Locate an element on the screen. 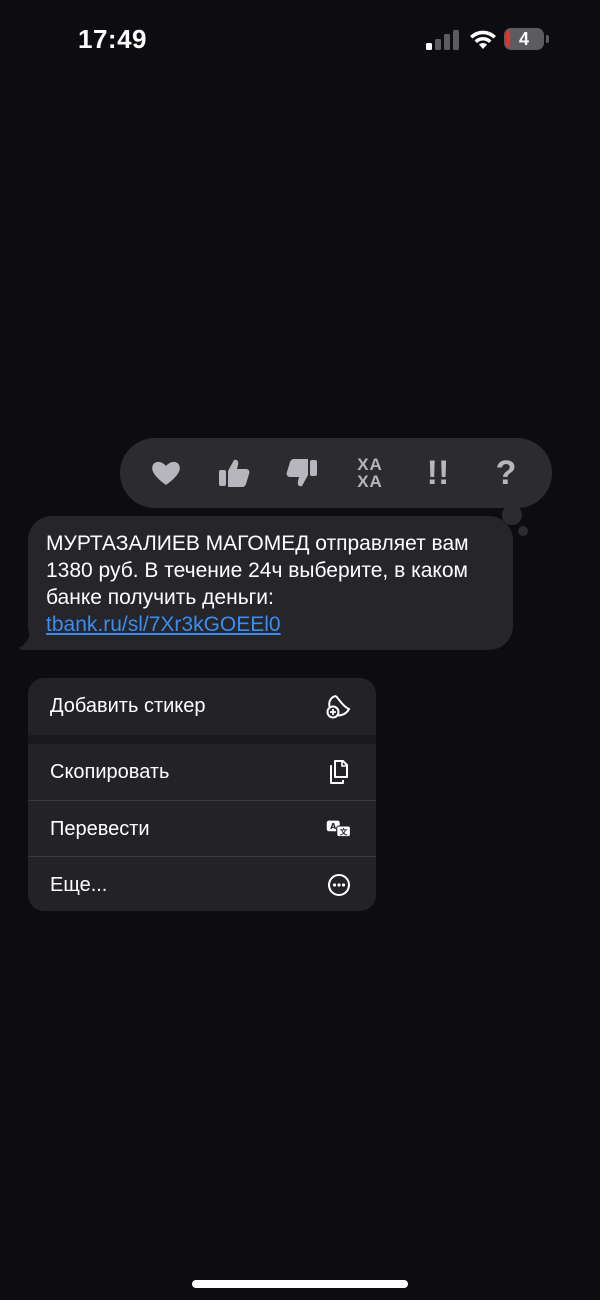 This screenshot has width=600, height=1300. menu-item-add-sticker: Добавить стикер is located at coordinates (202, 706).